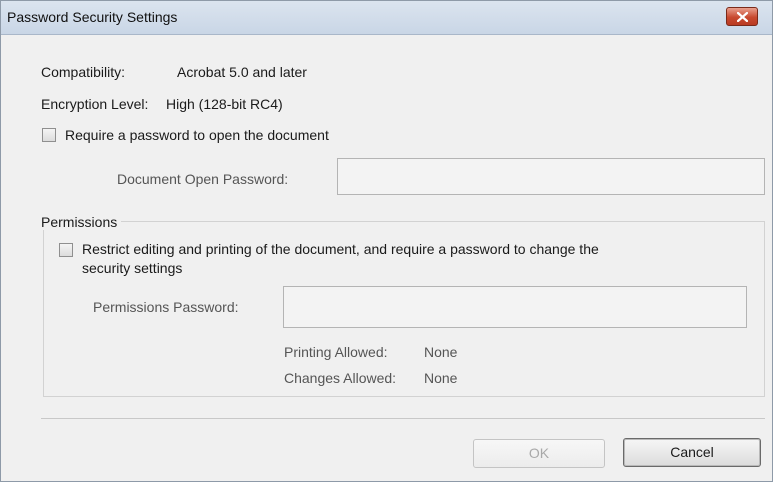  I want to click on changes-allowed-value: None, so click(441, 378).